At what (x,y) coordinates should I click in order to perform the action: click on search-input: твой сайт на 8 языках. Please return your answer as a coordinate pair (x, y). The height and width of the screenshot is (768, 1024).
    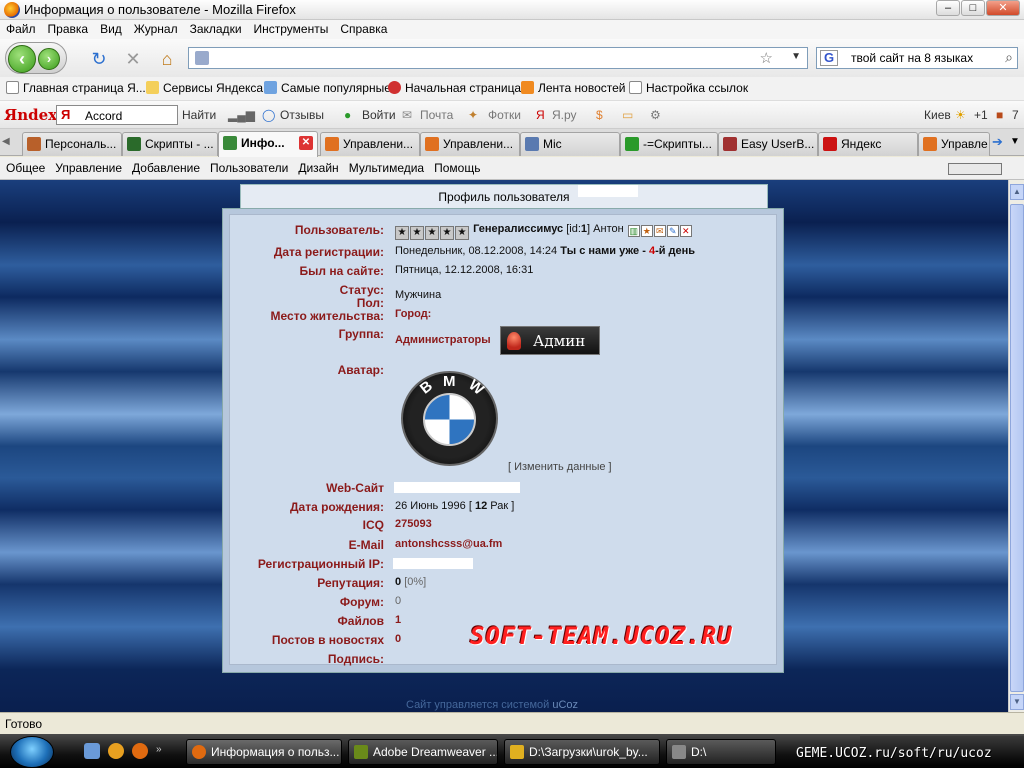
    Looking at the image, I should click on (912, 58).